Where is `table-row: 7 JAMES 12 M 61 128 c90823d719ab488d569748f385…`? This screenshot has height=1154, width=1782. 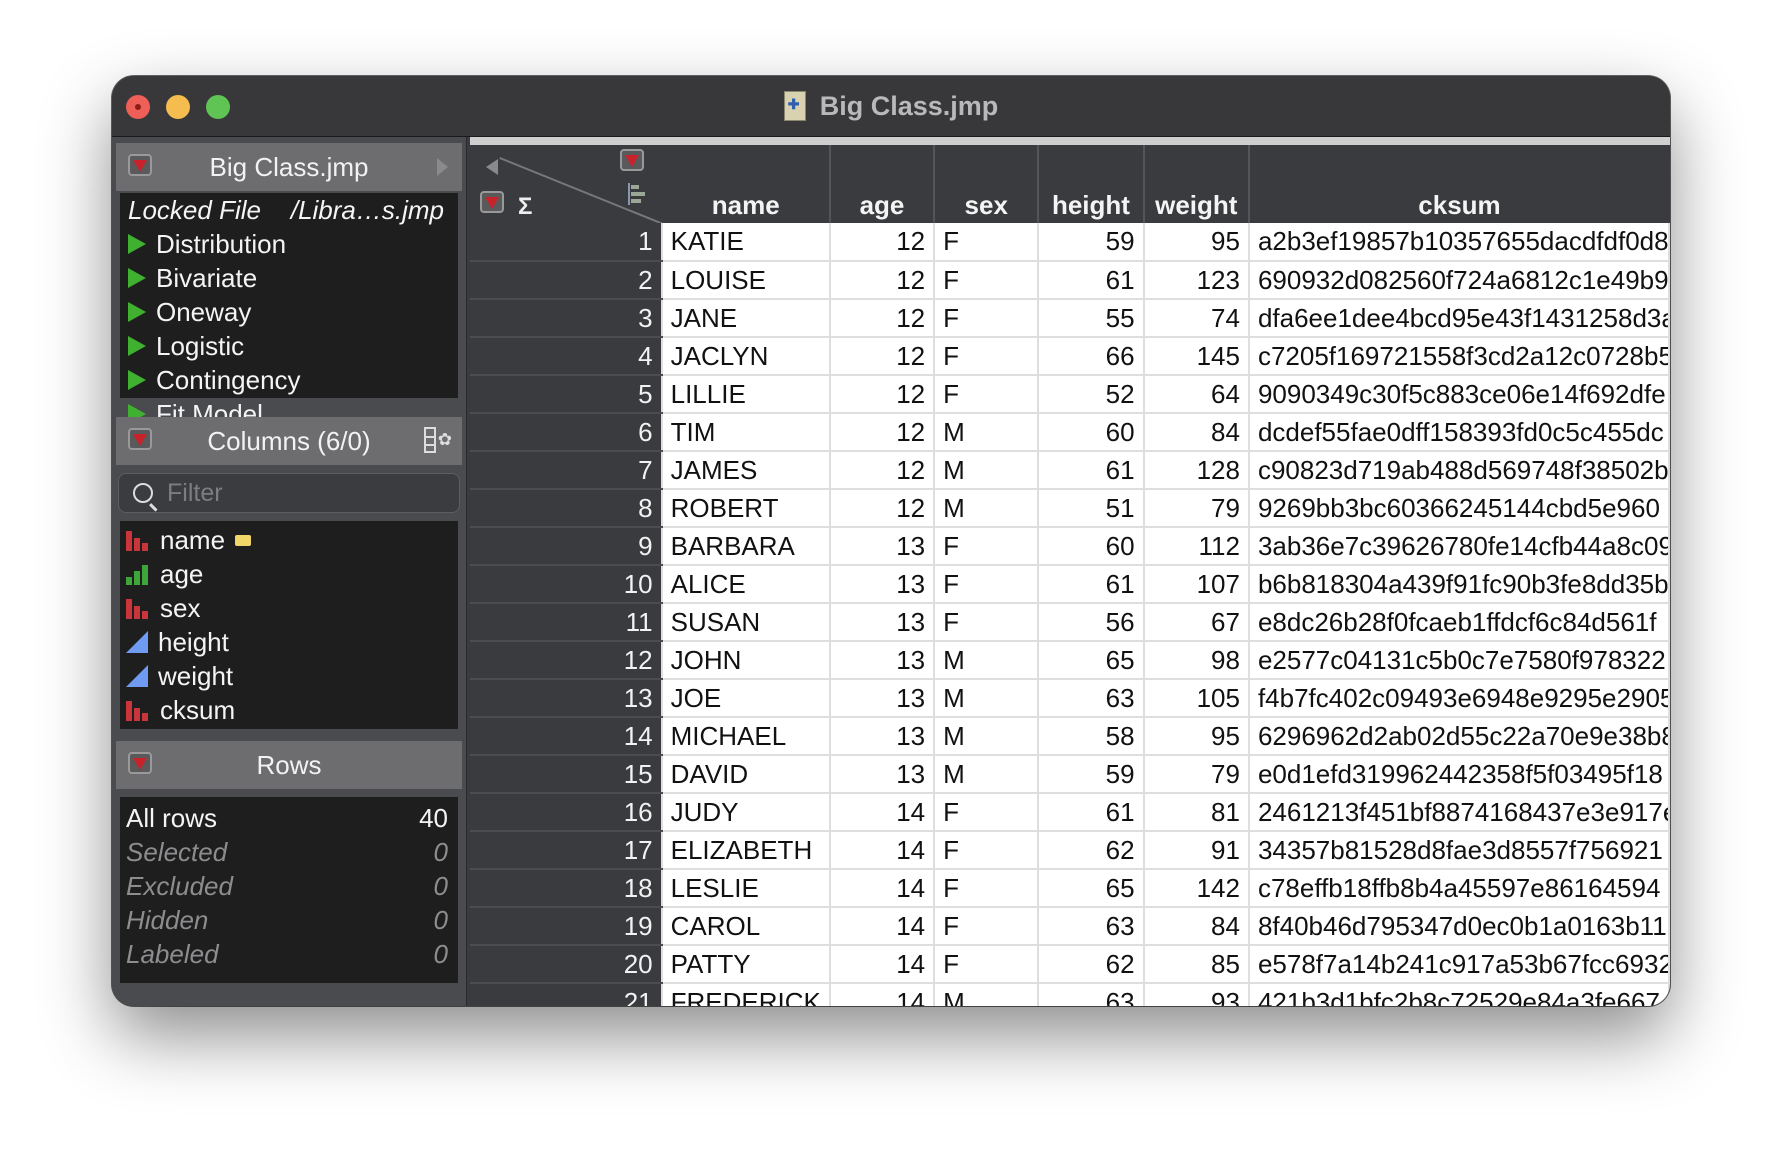 table-row: 7 JAMES 12 M 61 128 c90823d719ab488d569748f385… is located at coordinates (1070, 470).